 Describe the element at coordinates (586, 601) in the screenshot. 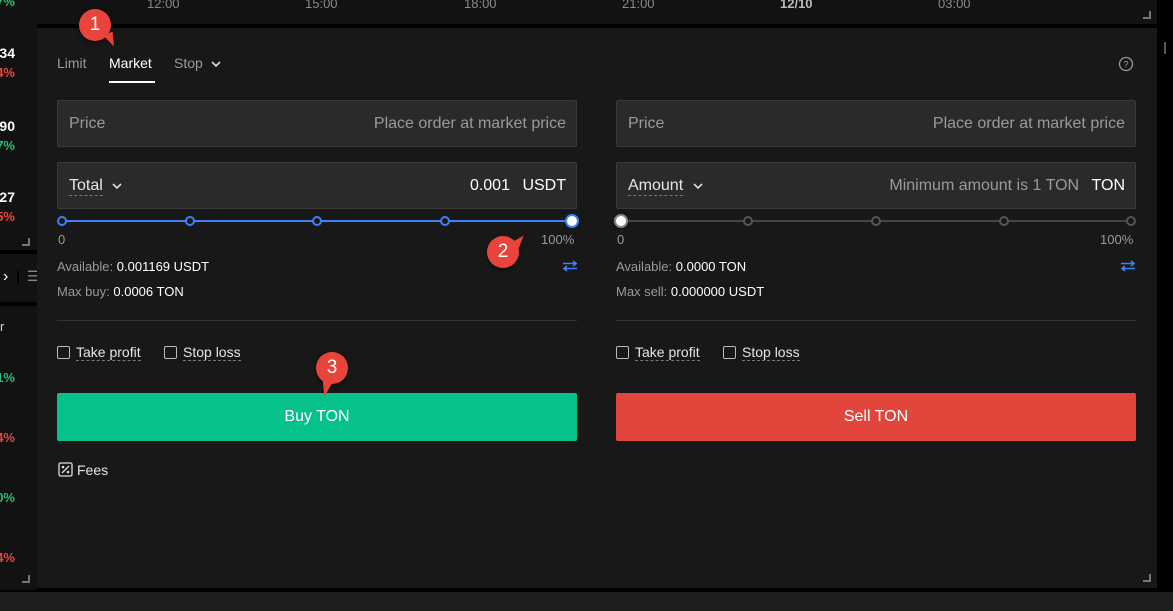

I see `bottom-status-bar` at that location.